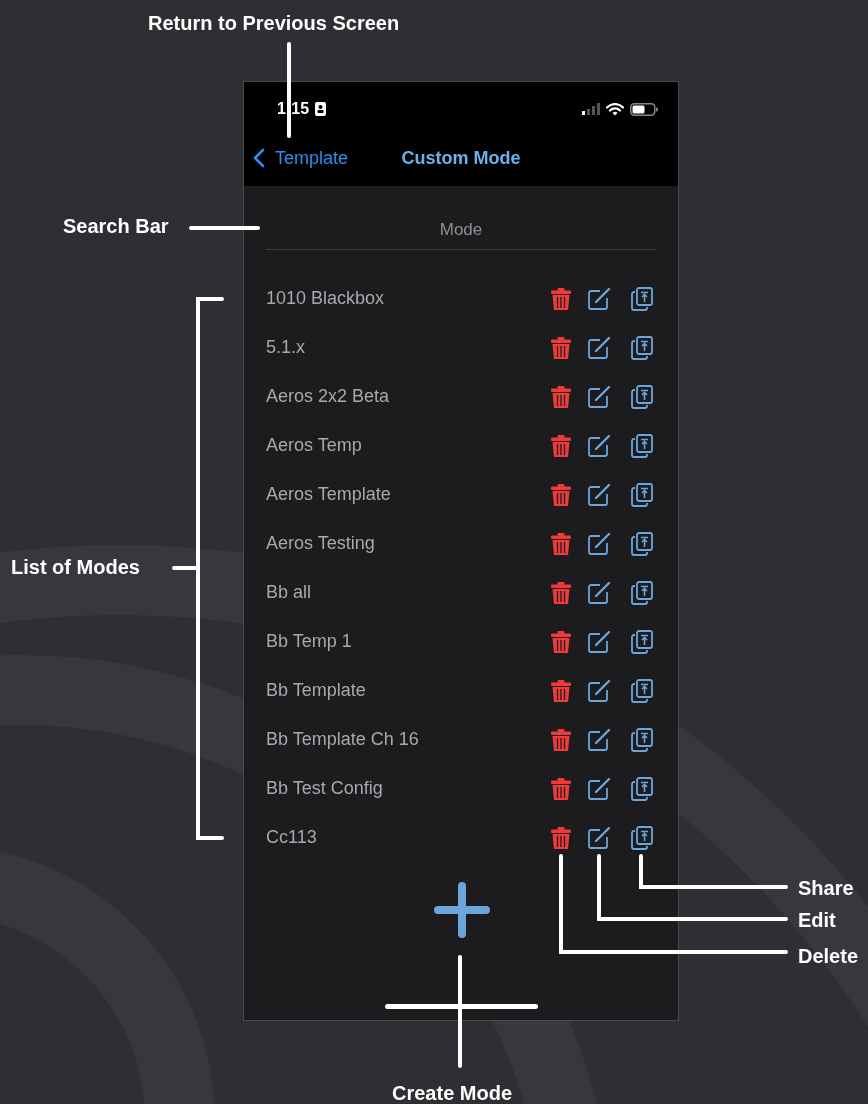  Describe the element at coordinates (461, 234) in the screenshot. I see `search-field: Mode` at that location.